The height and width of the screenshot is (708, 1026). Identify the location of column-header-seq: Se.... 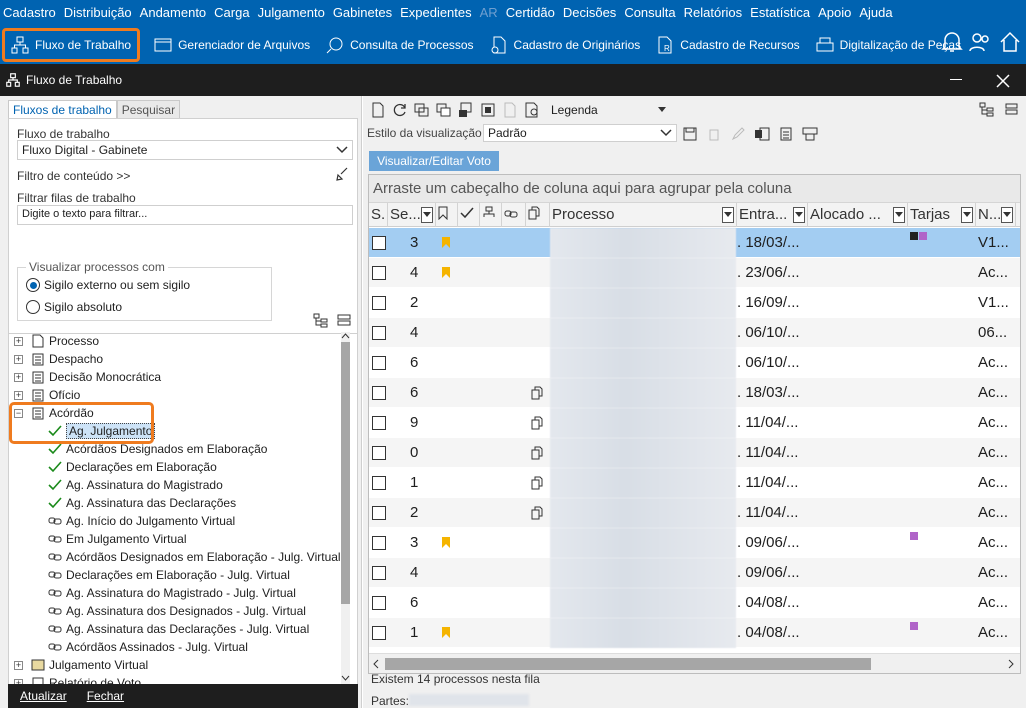
(412, 215).